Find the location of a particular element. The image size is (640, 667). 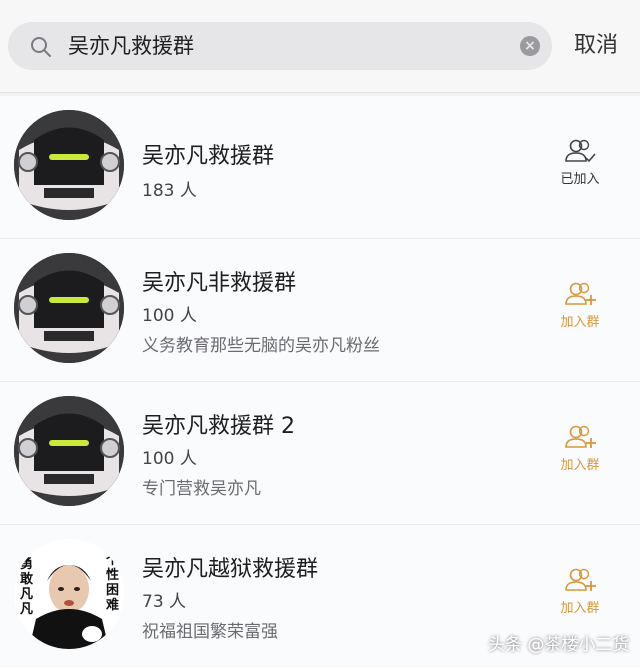

cancel-button: 取消 is located at coordinates (596, 46).